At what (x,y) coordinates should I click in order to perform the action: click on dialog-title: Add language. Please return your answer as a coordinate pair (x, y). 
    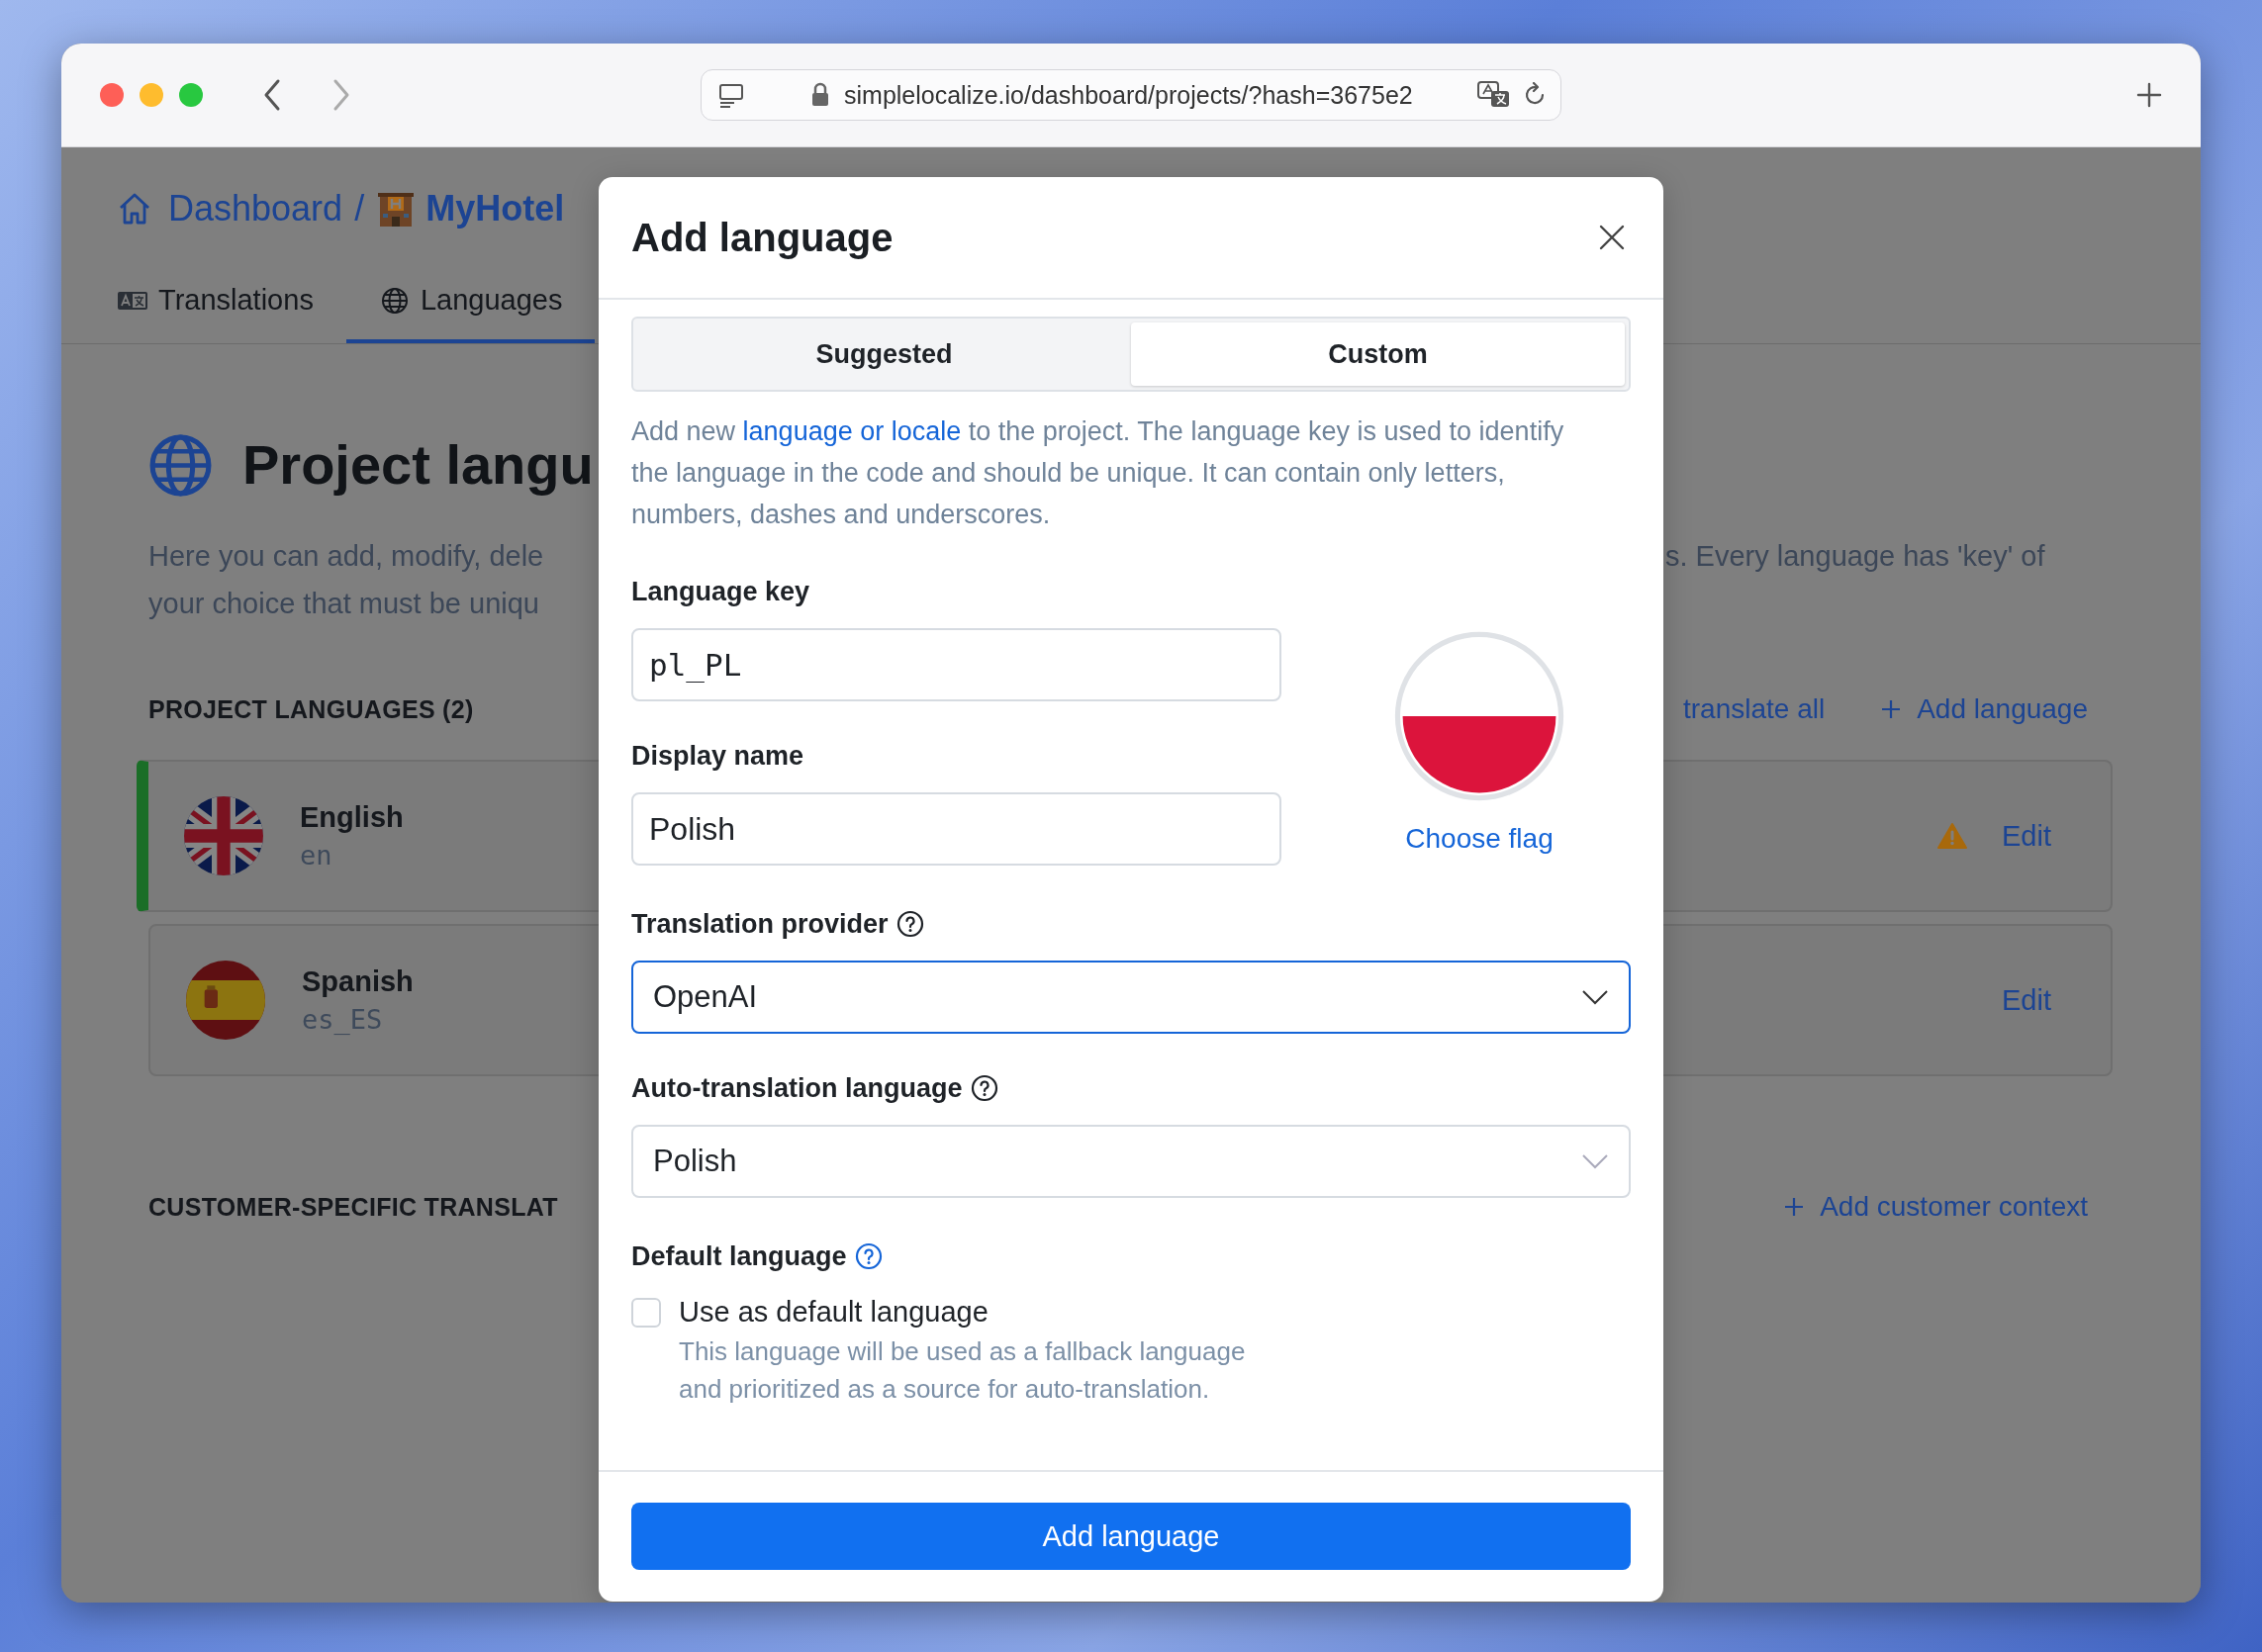
    Looking at the image, I should click on (762, 237).